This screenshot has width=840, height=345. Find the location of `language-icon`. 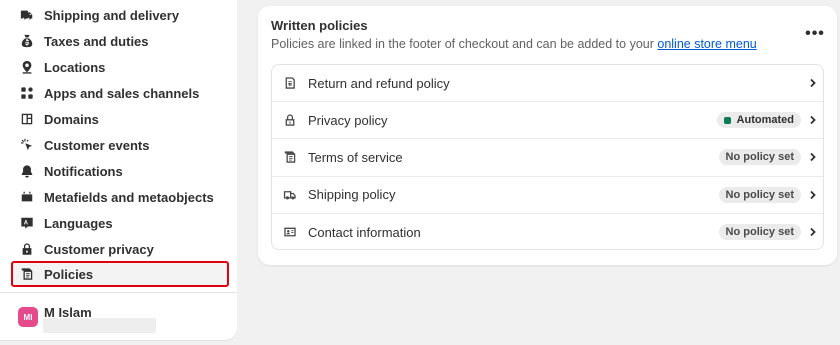

language-icon is located at coordinates (27, 223).